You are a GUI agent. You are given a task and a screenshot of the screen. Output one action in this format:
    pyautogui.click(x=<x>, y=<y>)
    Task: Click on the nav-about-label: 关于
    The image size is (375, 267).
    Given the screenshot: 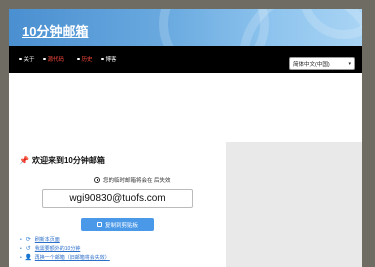 What is the action you would take?
    pyautogui.click(x=29, y=60)
    